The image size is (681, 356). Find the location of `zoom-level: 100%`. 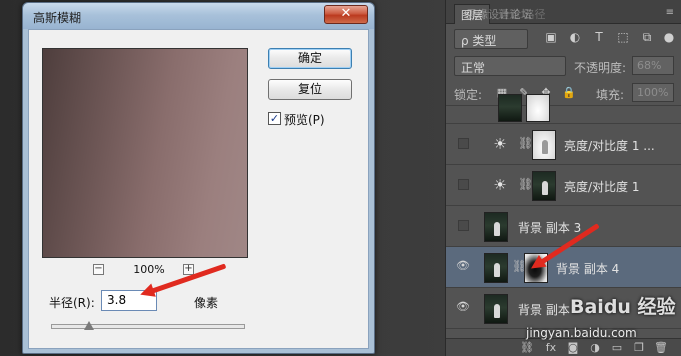

zoom-level: 100% is located at coordinates (149, 269).